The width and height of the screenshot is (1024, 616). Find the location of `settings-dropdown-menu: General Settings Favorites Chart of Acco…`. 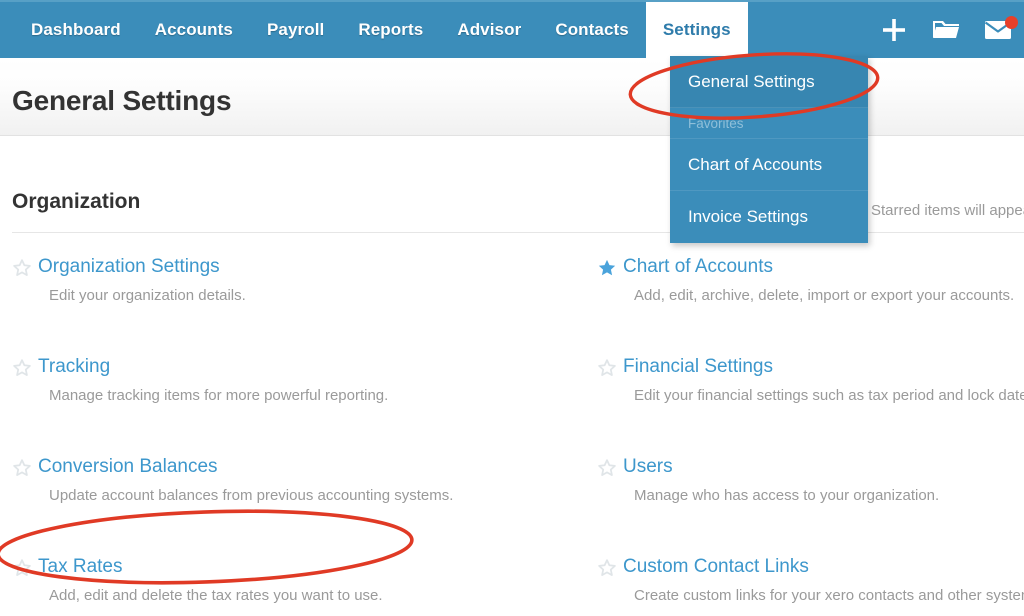

settings-dropdown-menu: General Settings Favorites Chart of Acco… is located at coordinates (769, 149).